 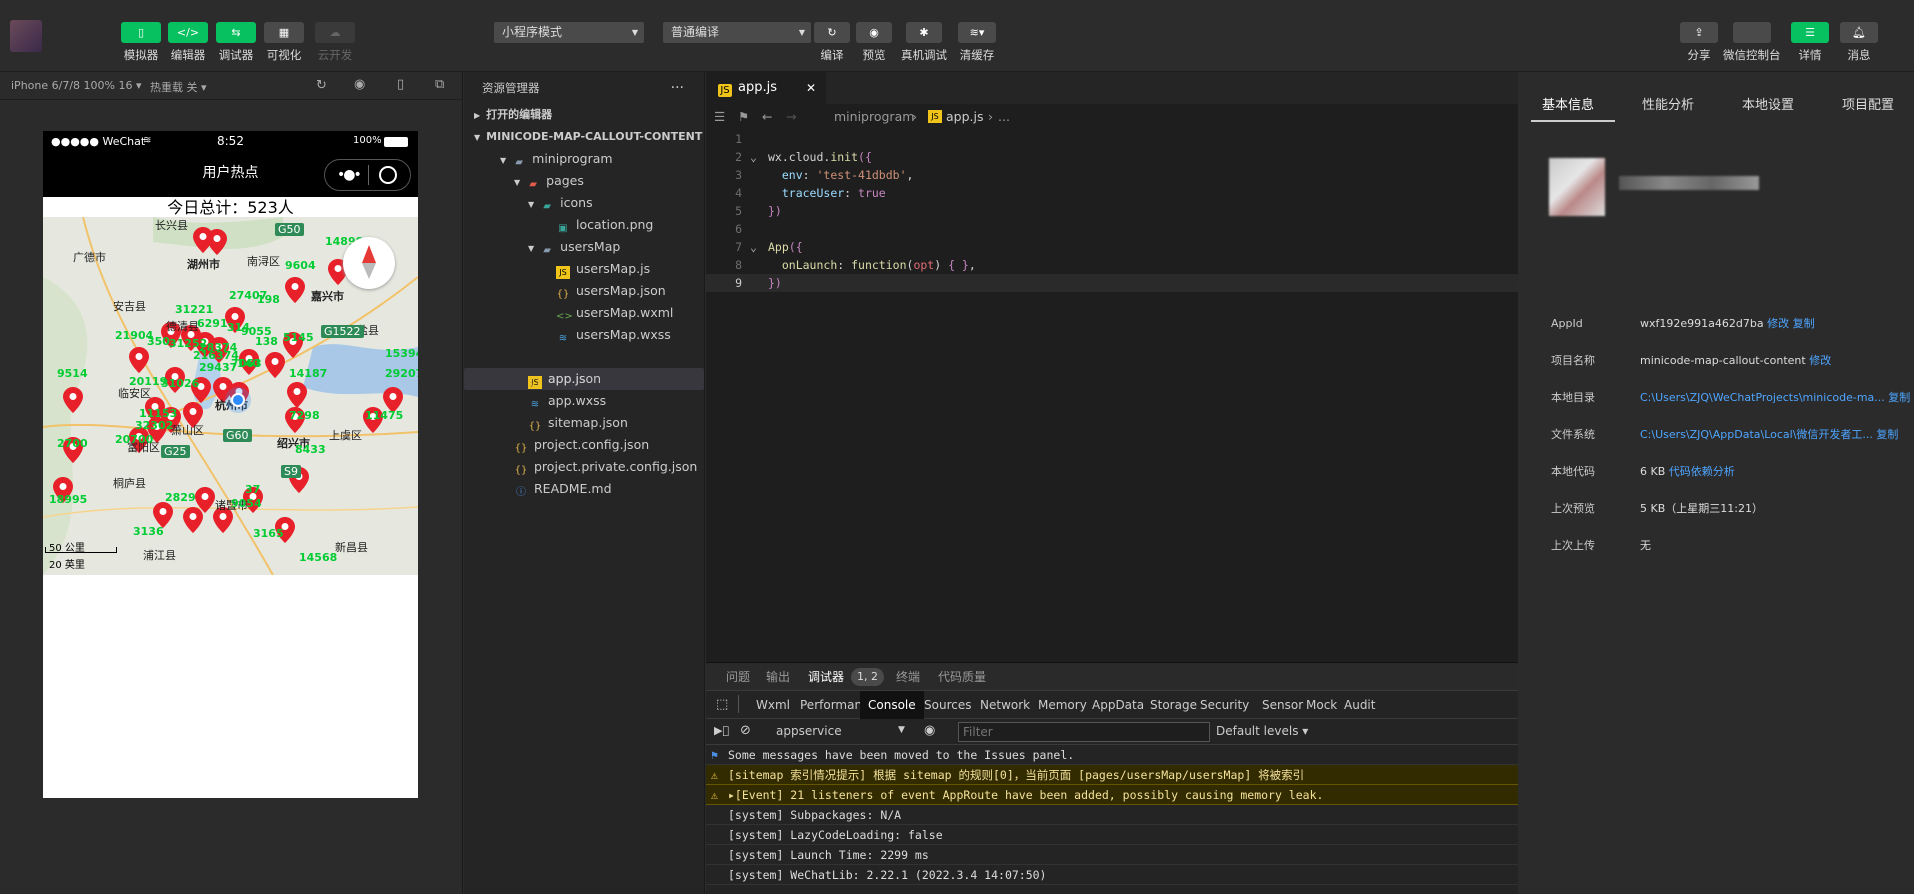 I want to click on tab-terminal: 终端, so click(x=908, y=677).